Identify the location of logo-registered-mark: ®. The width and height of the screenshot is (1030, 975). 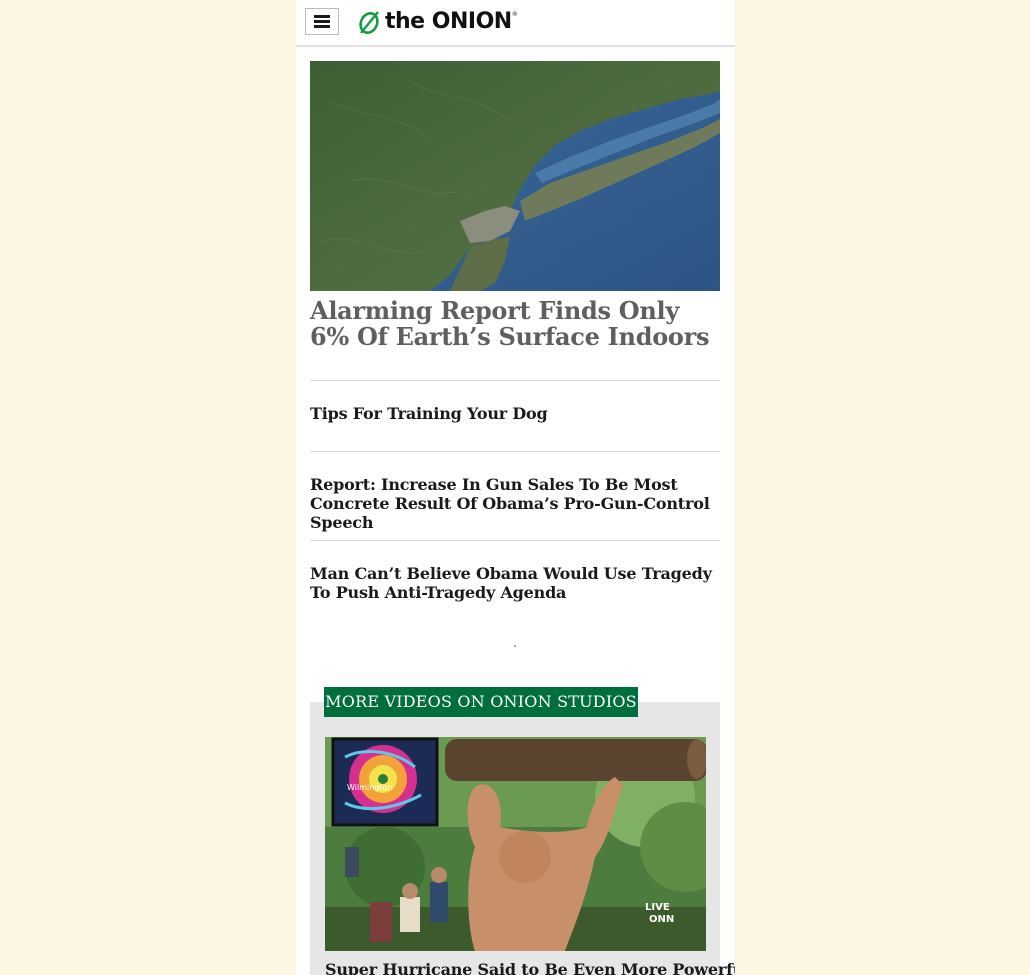
(514, 14).